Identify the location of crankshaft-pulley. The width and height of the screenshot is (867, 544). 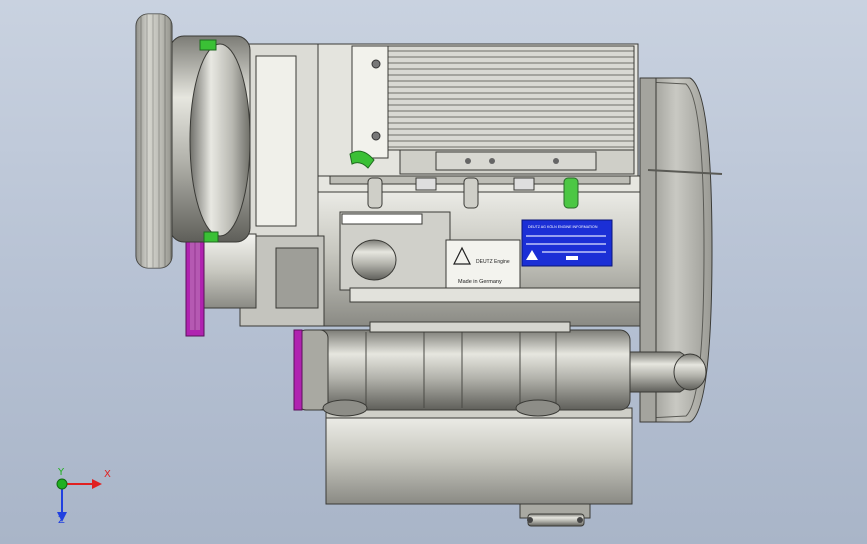
(193, 141).